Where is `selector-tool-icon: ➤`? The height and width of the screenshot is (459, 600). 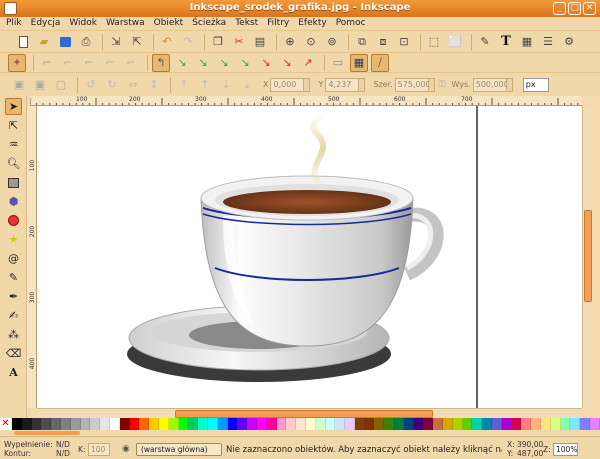
selector-tool-icon: ➤ is located at coordinates (13, 106).